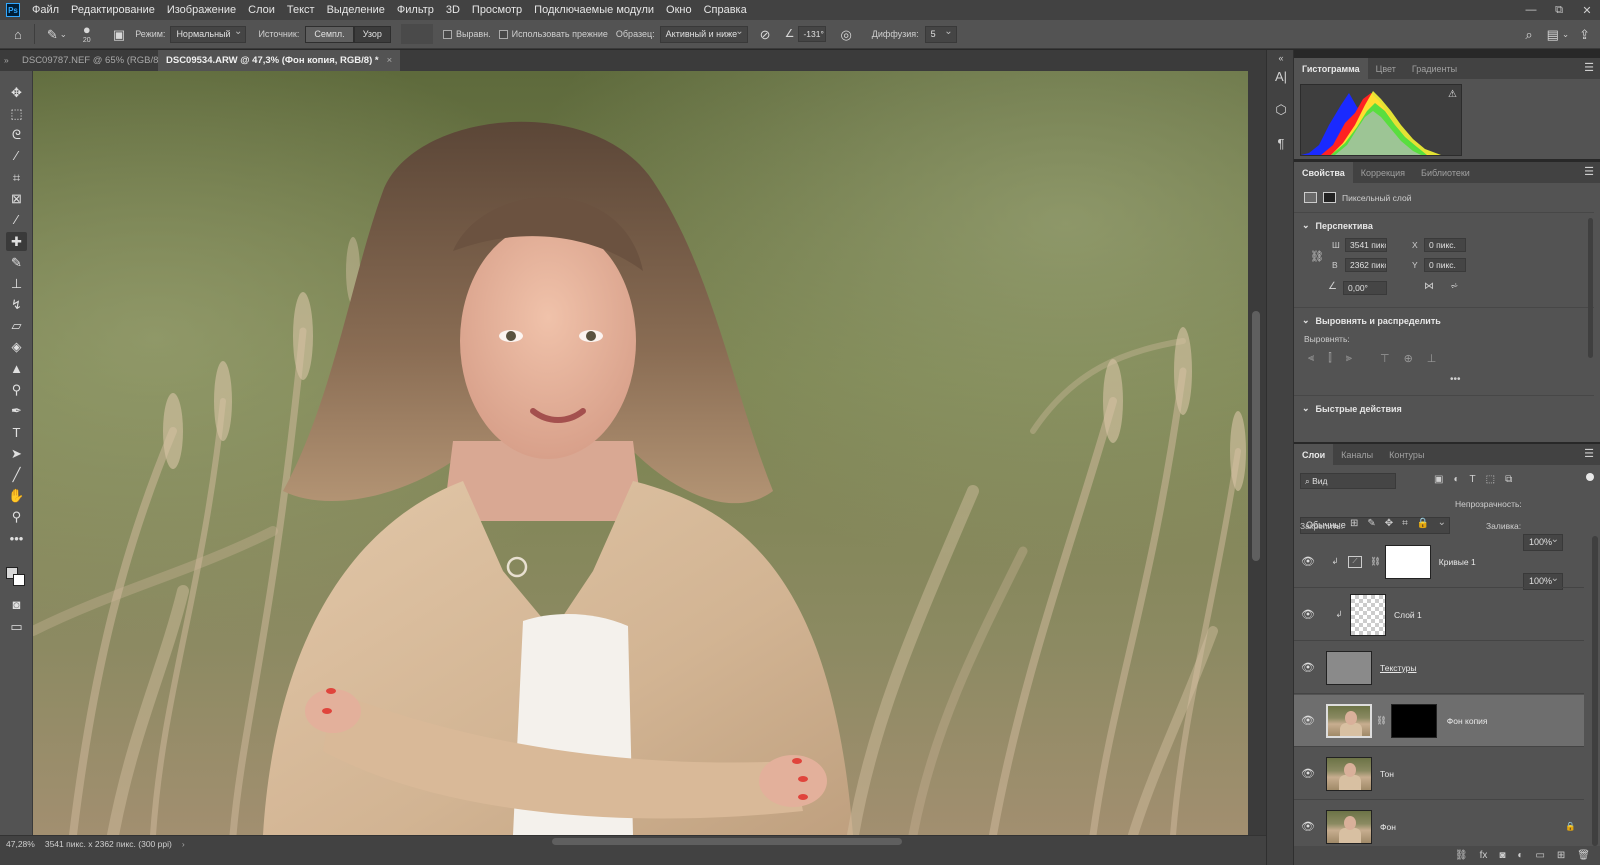 The image size is (1600, 865). What do you see at coordinates (1434, 68) in the screenshot?
I see `tab-gradients: Градиенты` at bounding box center [1434, 68].